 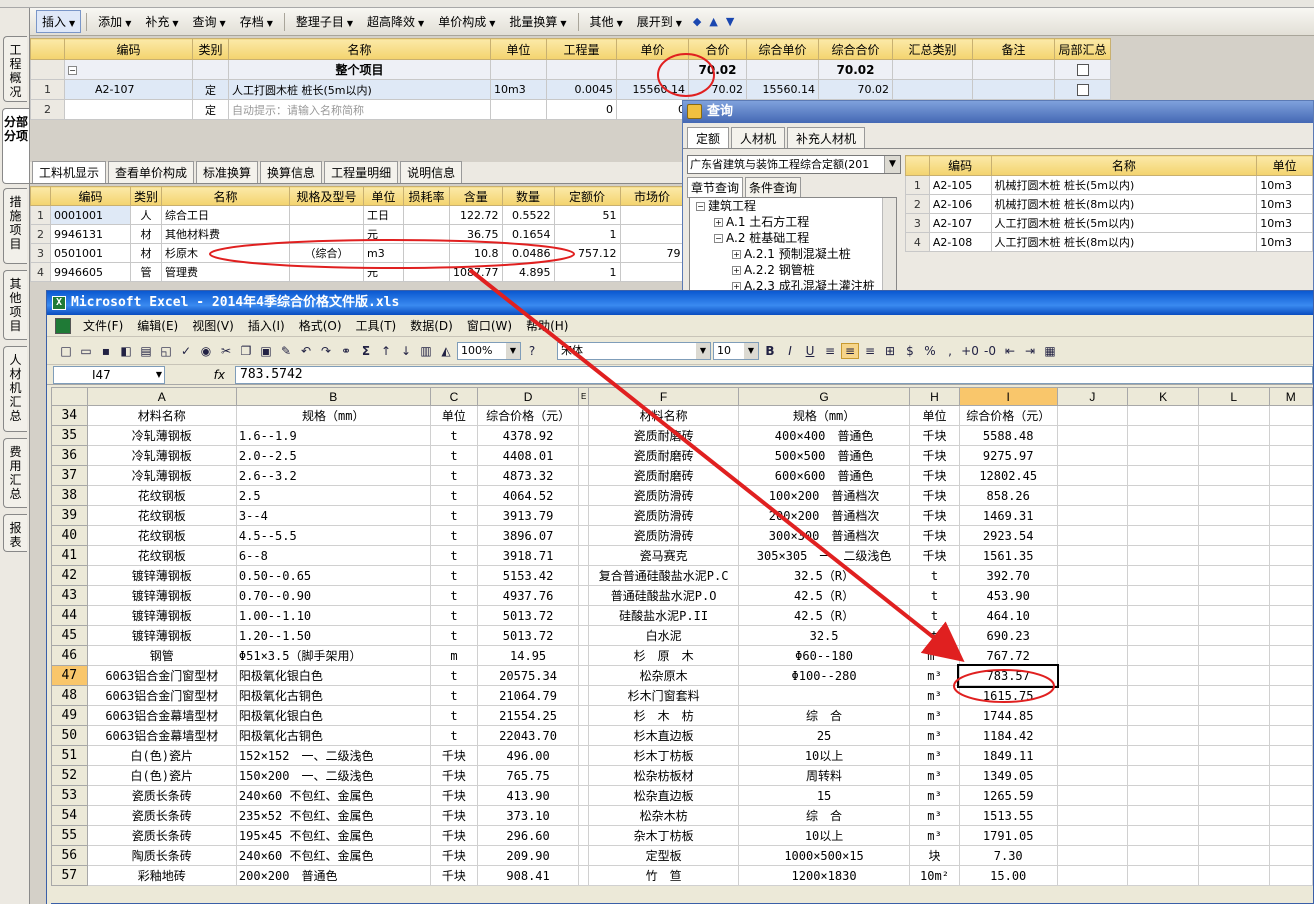 What do you see at coordinates (1124, 185) in the screenshot?
I see `query-name-cell: 机械打圆木桩 桩长(5m以内)` at bounding box center [1124, 185].